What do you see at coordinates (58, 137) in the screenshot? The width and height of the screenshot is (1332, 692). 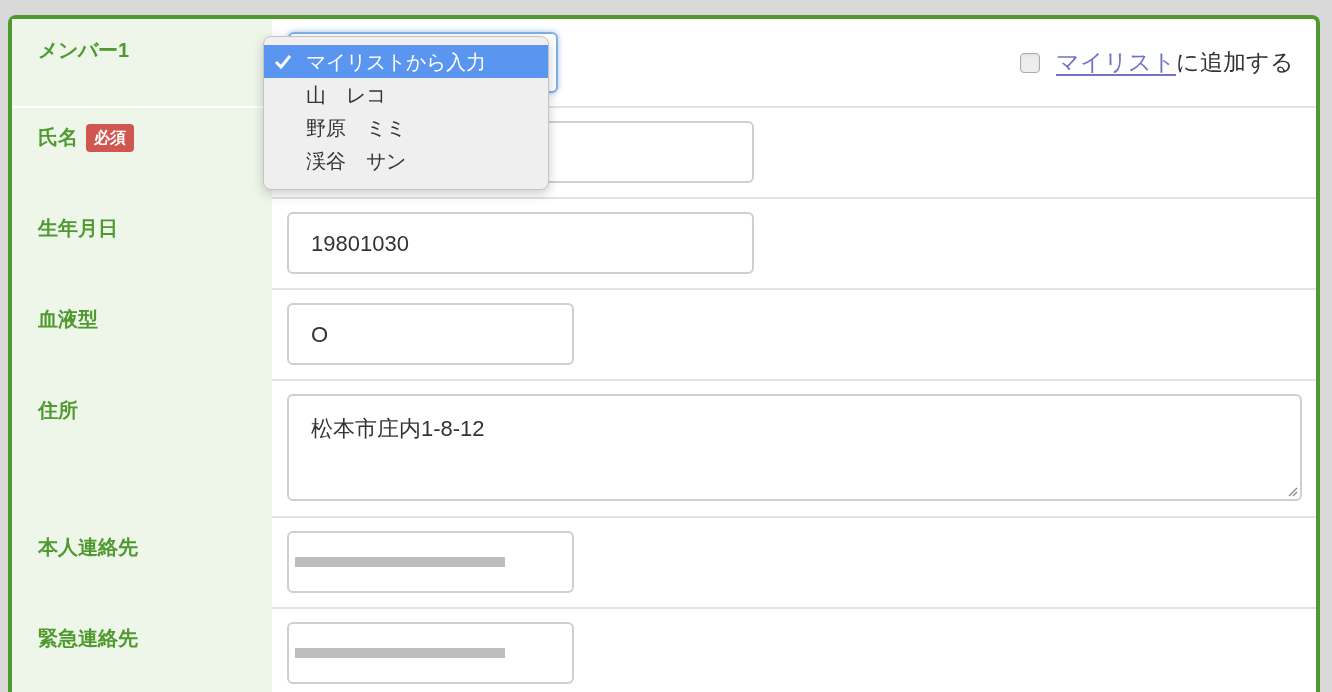 I see `field-label: 氏名` at bounding box center [58, 137].